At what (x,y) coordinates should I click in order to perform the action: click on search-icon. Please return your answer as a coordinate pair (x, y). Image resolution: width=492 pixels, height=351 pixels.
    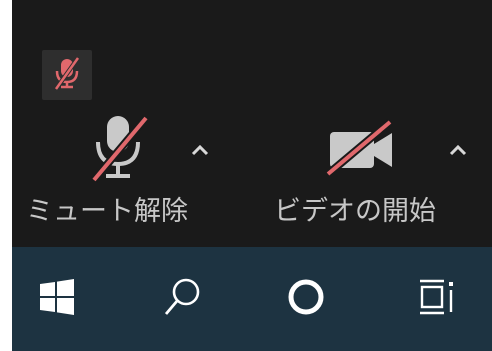
    Looking at the image, I should click on (182, 299).